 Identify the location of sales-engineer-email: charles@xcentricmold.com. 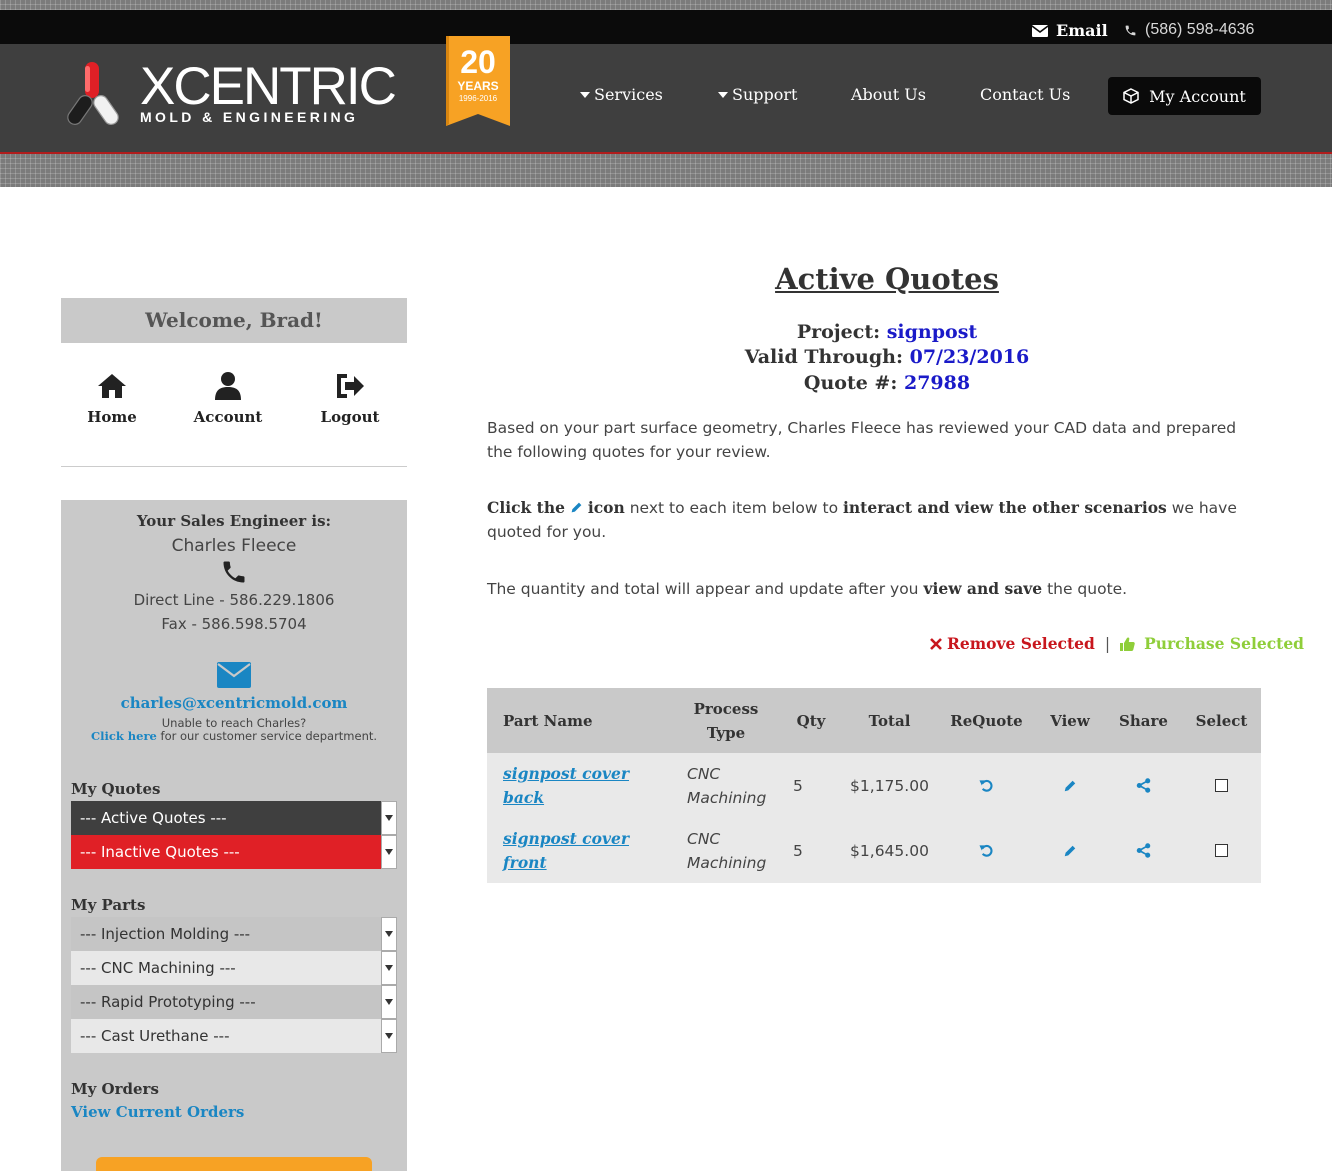
(234, 703).